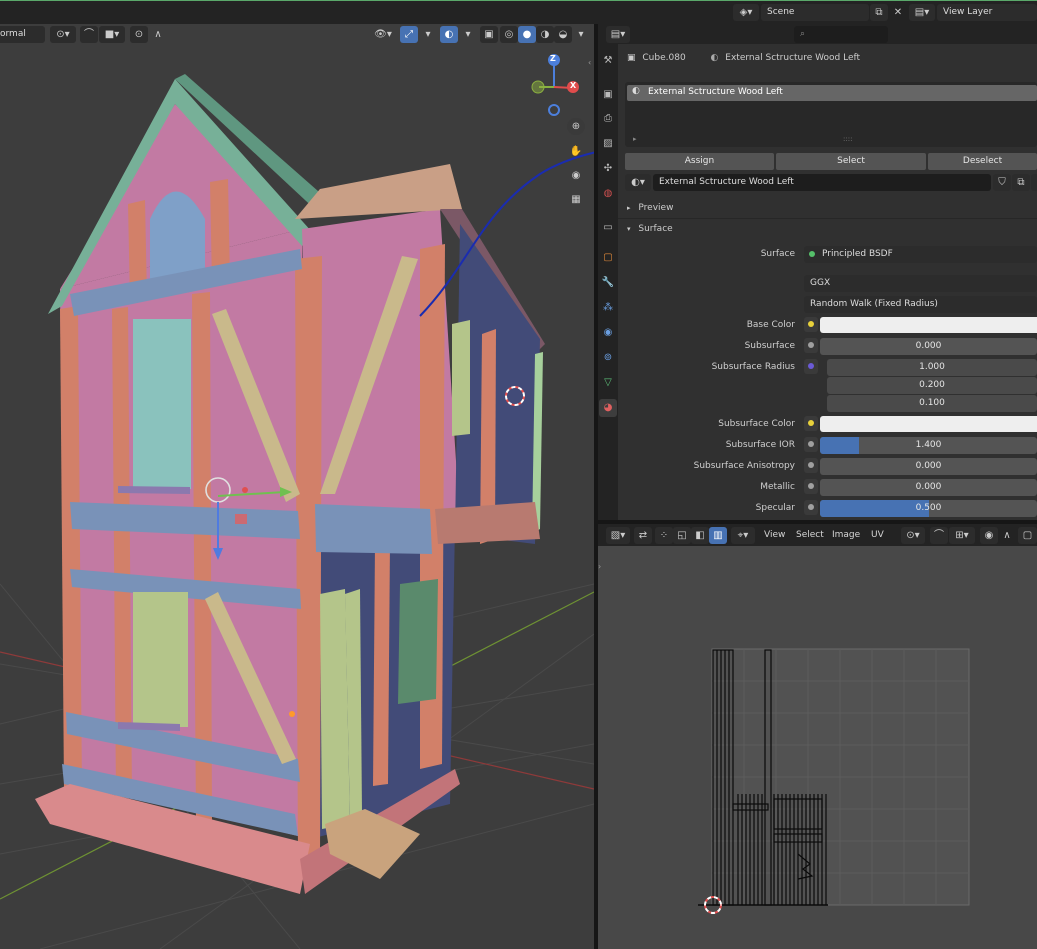 This screenshot has width=1037, height=949. What do you see at coordinates (746, 12) in the screenshot?
I see `scene-selector-icon: ◈▾` at bounding box center [746, 12].